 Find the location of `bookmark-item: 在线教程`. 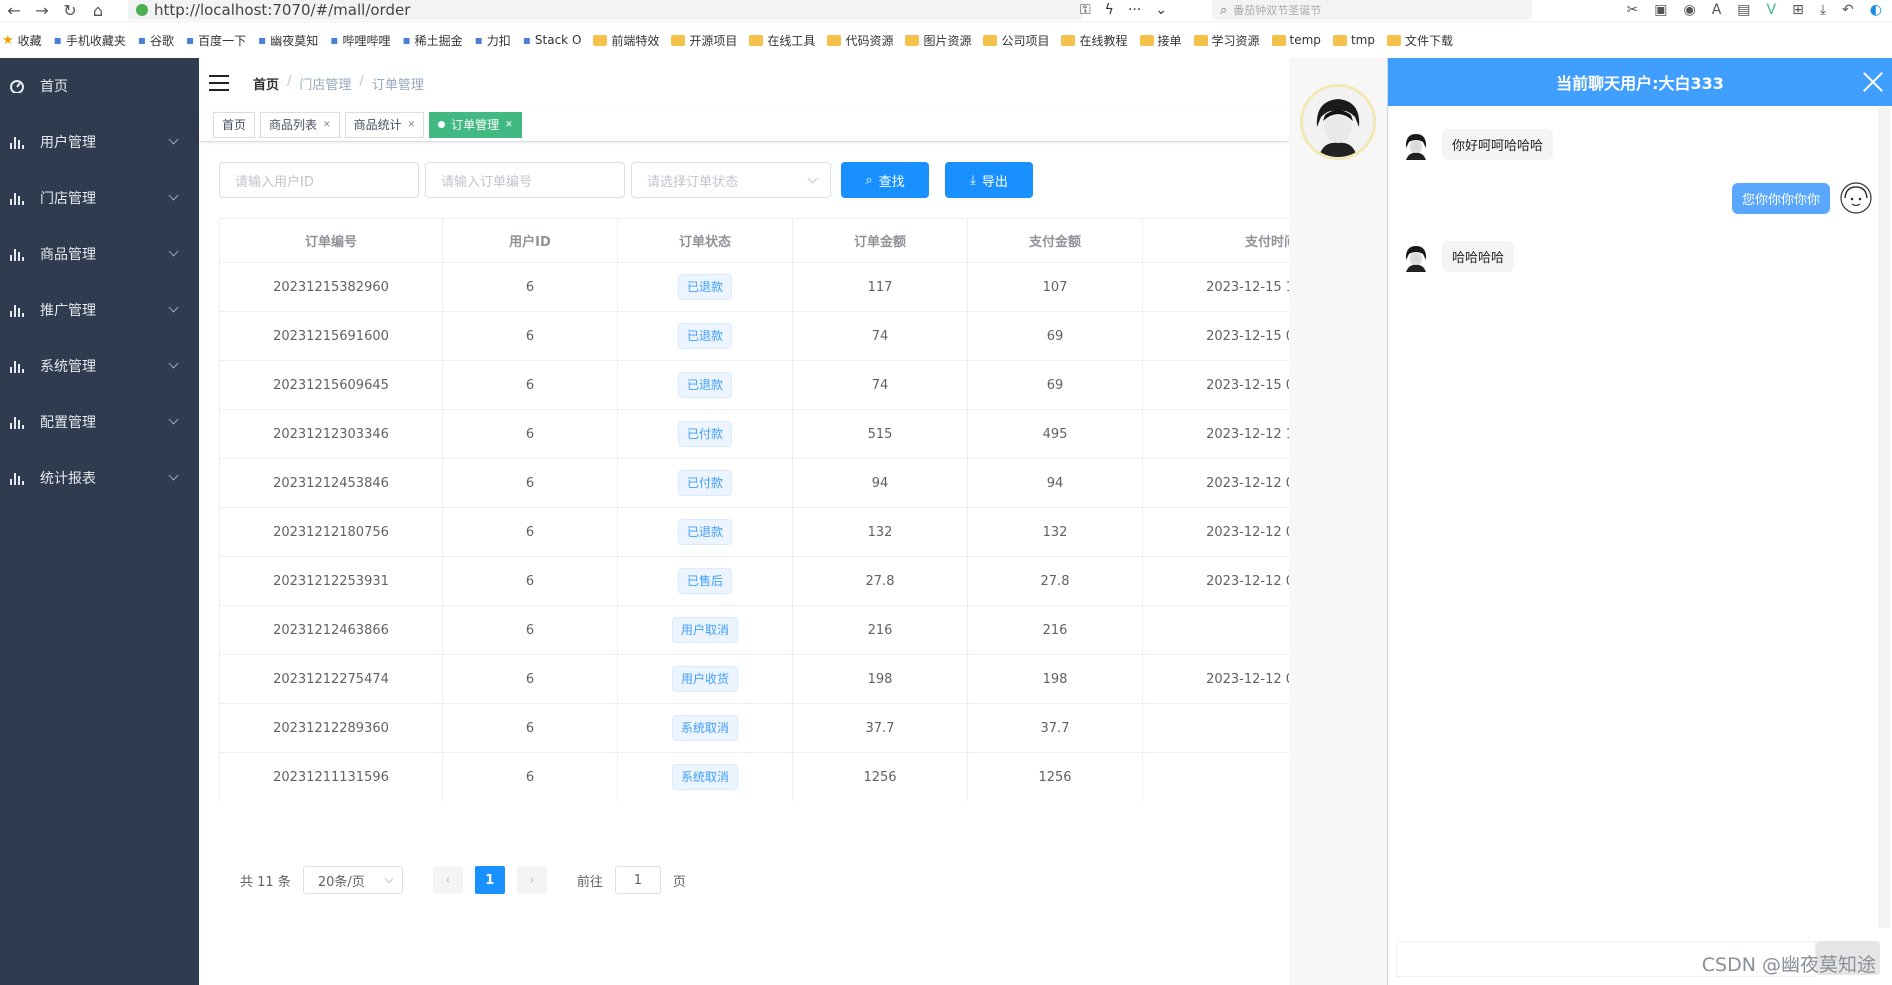

bookmark-item: 在线教程 is located at coordinates (1094, 40).